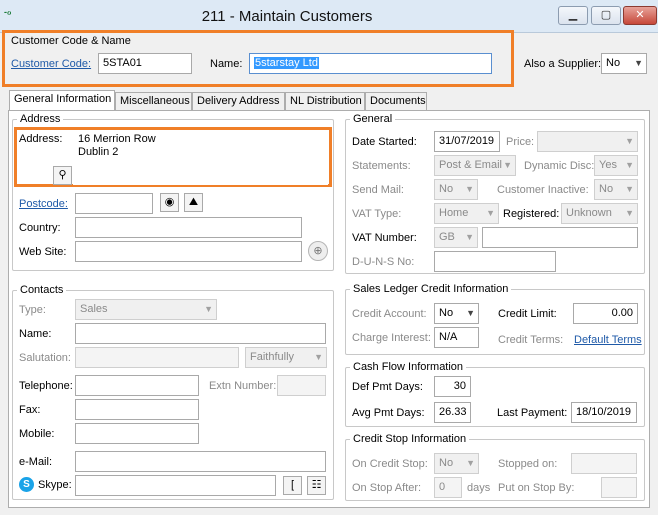 The image size is (658, 515). Describe the element at coordinates (531, 340) in the screenshot. I see `credit-terms-label: Credit Terms:` at that location.